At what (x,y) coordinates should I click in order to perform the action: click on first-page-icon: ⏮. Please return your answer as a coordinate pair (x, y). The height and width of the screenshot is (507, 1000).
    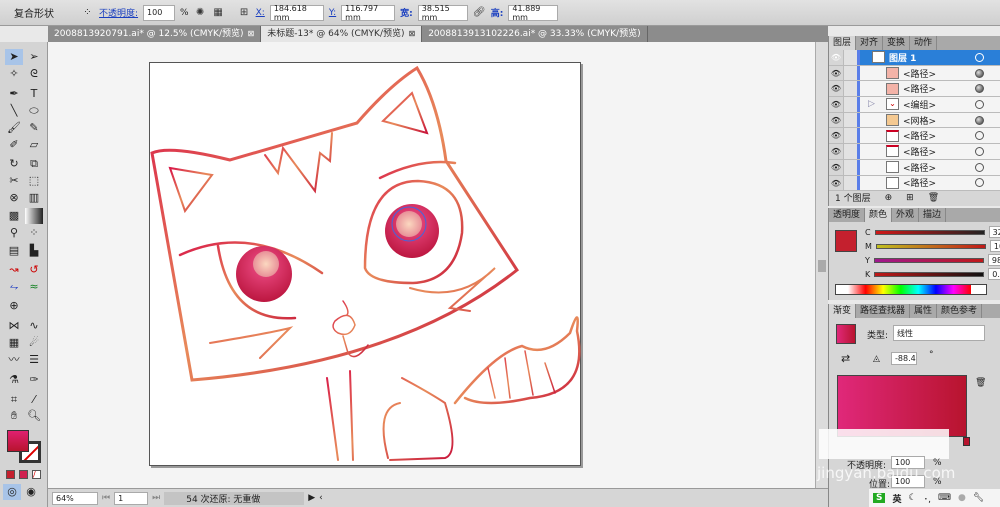
    Looking at the image, I should click on (106, 498).